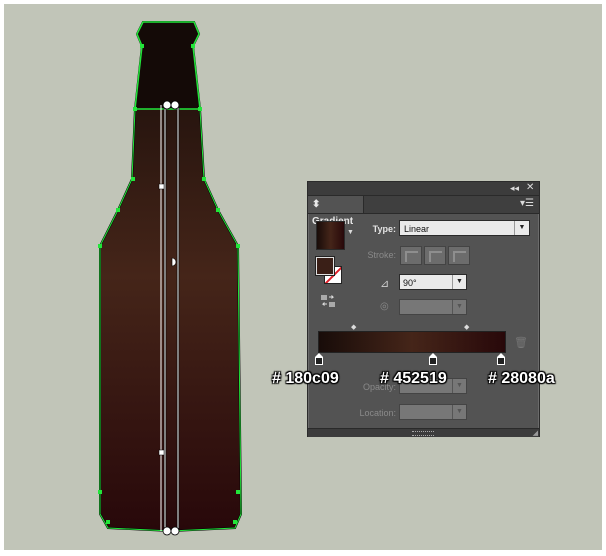 This screenshot has height=556, width=606. What do you see at coordinates (330, 235) in the screenshot?
I see `gradient-preview-swatch` at bounding box center [330, 235].